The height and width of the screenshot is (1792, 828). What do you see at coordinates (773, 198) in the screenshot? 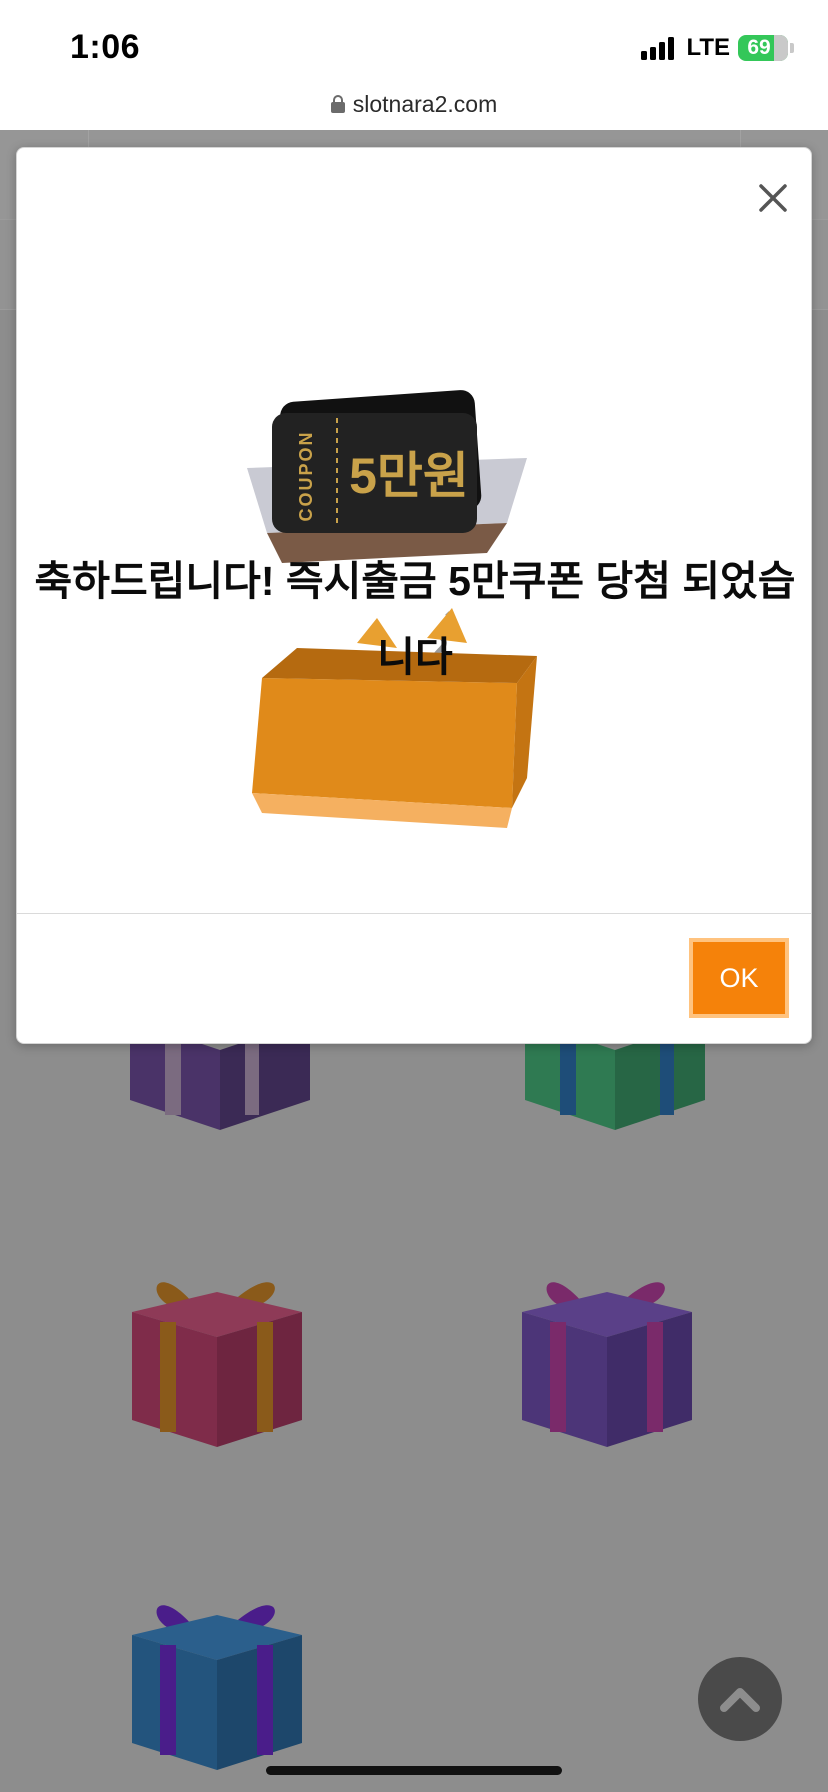
I see `close-icon` at bounding box center [773, 198].